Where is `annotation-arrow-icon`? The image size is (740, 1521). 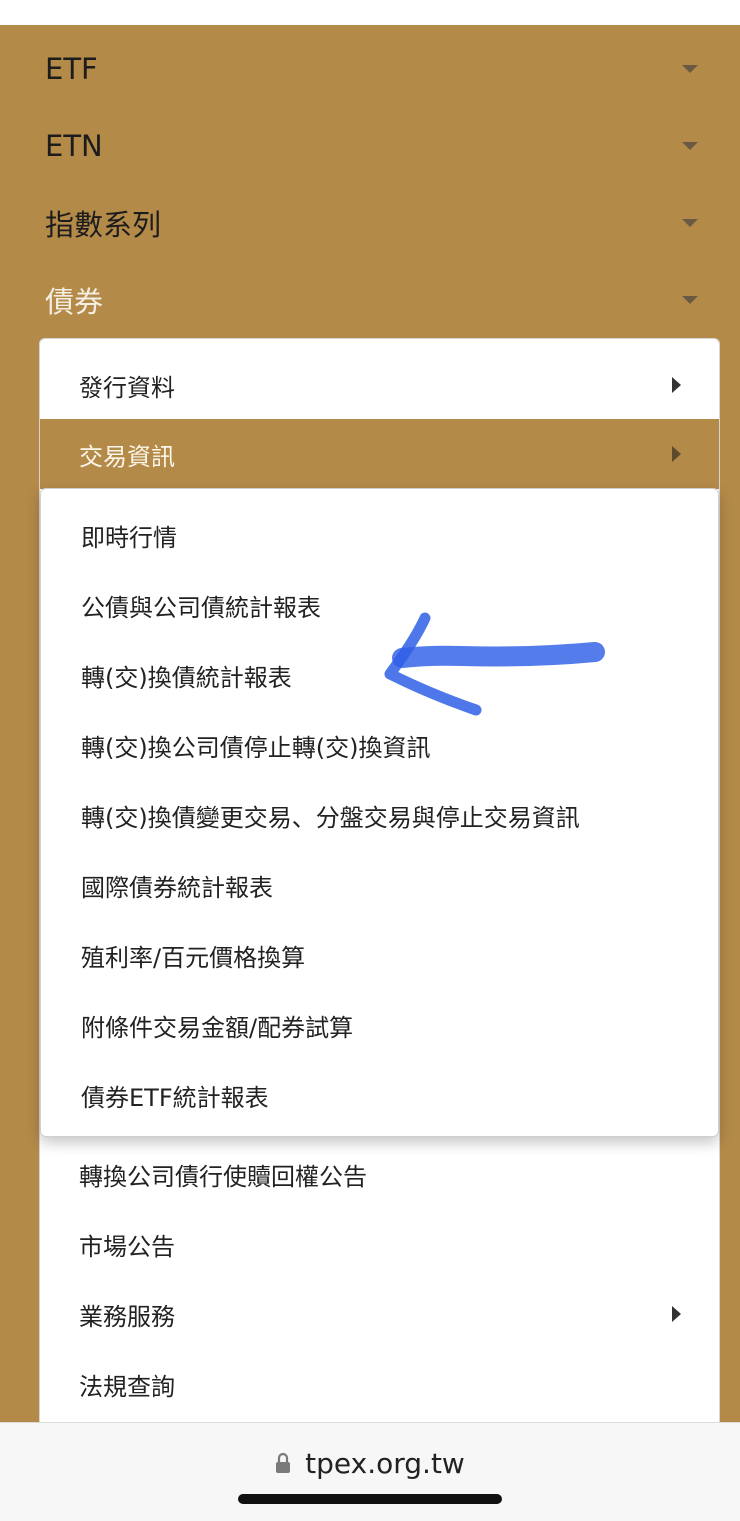 annotation-arrow-icon is located at coordinates (494, 664).